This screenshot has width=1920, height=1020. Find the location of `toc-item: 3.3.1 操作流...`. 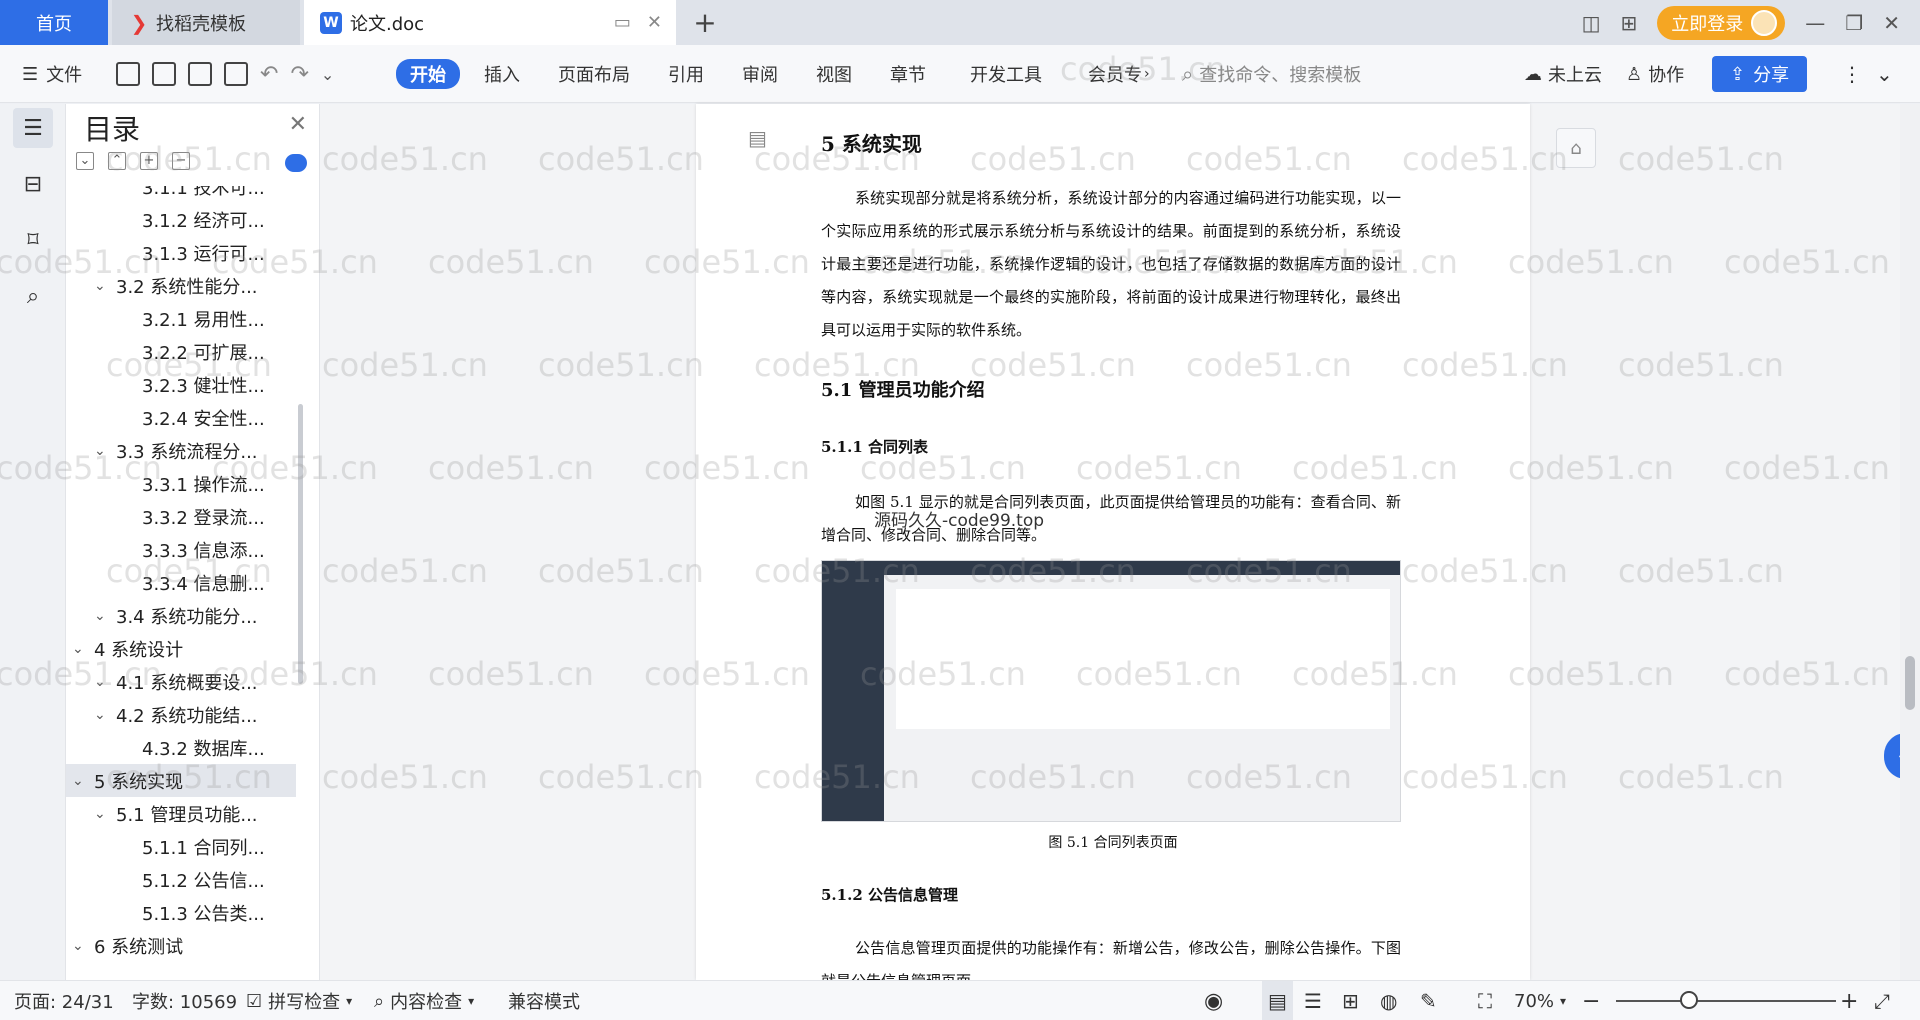

toc-item: 3.3.1 操作流... is located at coordinates (181, 483).